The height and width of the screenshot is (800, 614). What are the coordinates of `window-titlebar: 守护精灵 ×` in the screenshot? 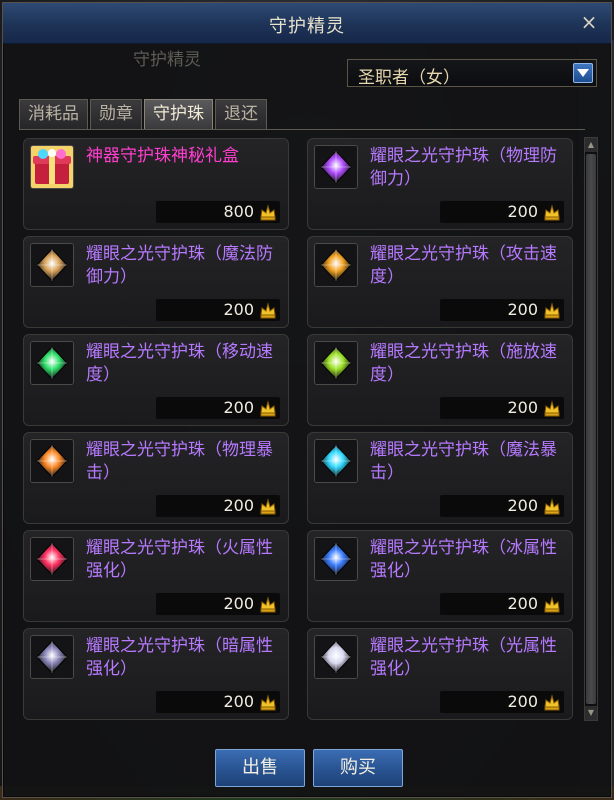 It's located at (307, 23).